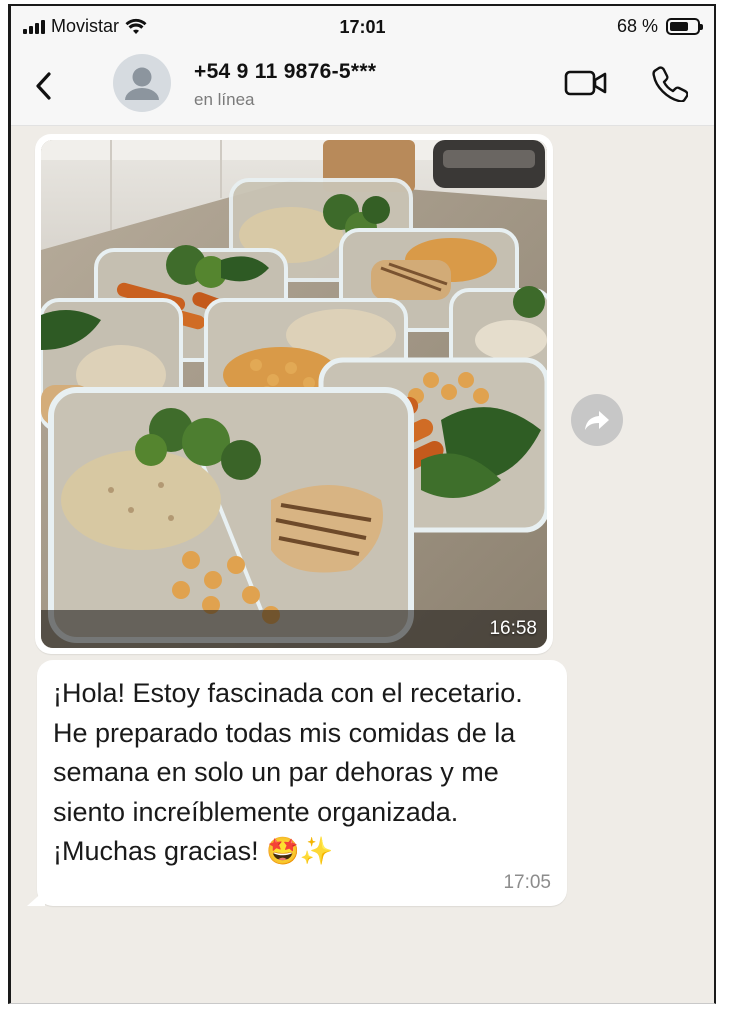 The image size is (739, 1024). I want to click on avatar, so click(142, 83).